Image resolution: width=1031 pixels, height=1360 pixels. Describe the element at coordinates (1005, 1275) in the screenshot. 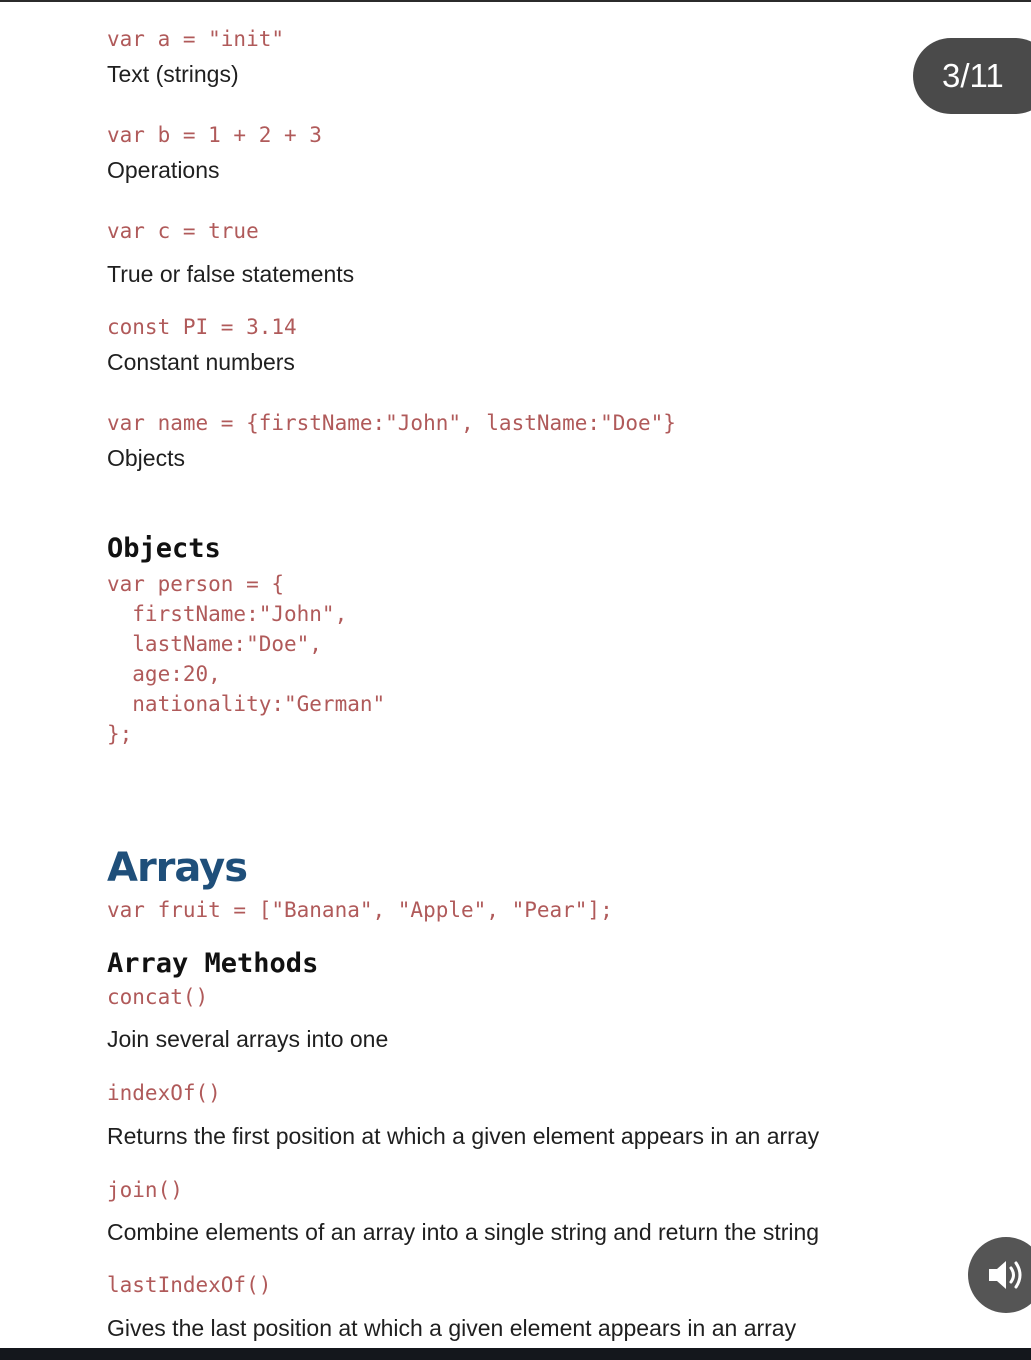

I see `speaker-icon` at that location.